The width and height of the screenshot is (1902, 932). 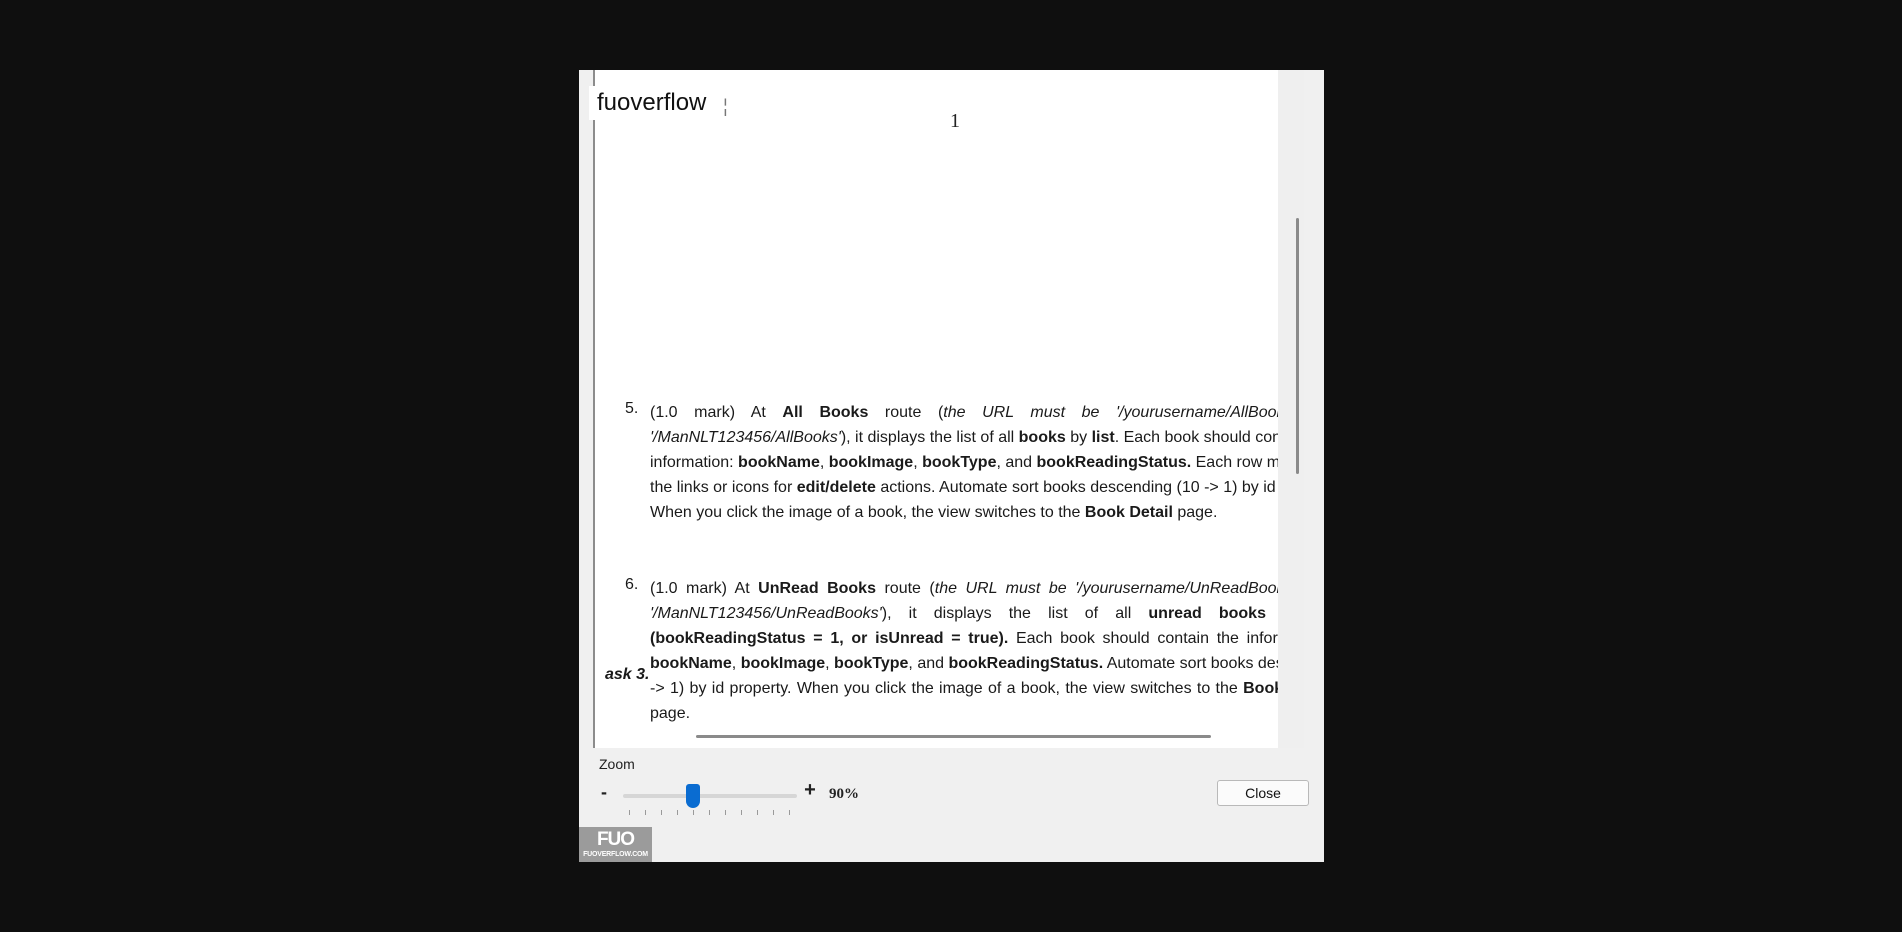 I want to click on brand-watermark: fuoverflow, so click(x=654, y=103).